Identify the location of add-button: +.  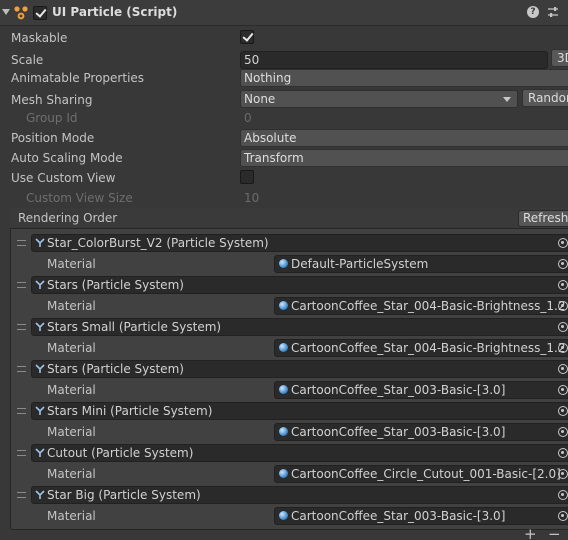
(530, 533).